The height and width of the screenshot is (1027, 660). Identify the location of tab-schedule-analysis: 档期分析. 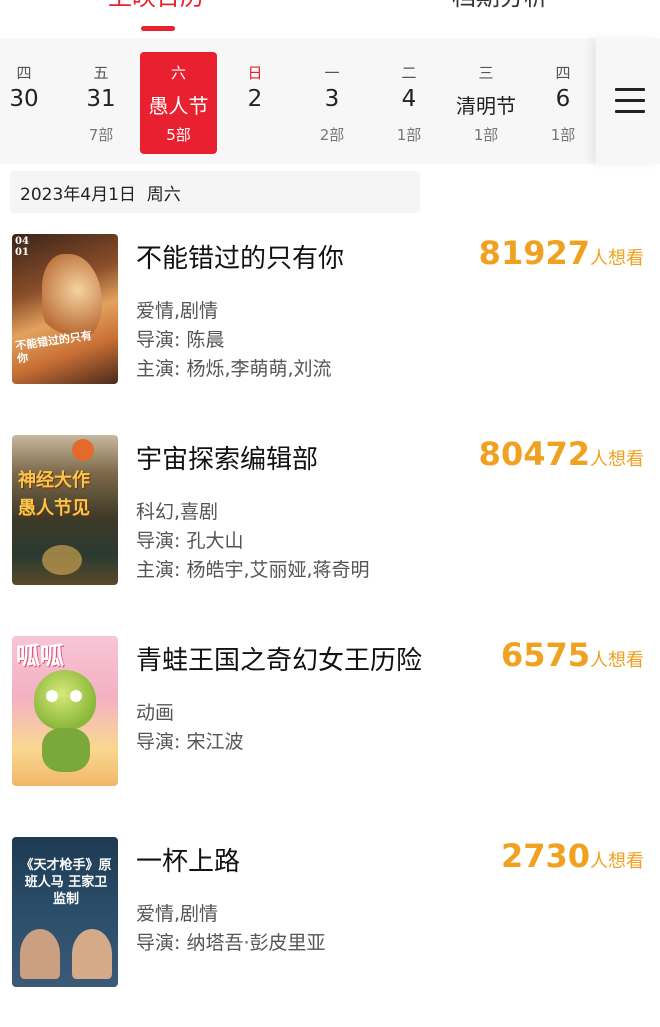
(500, 6).